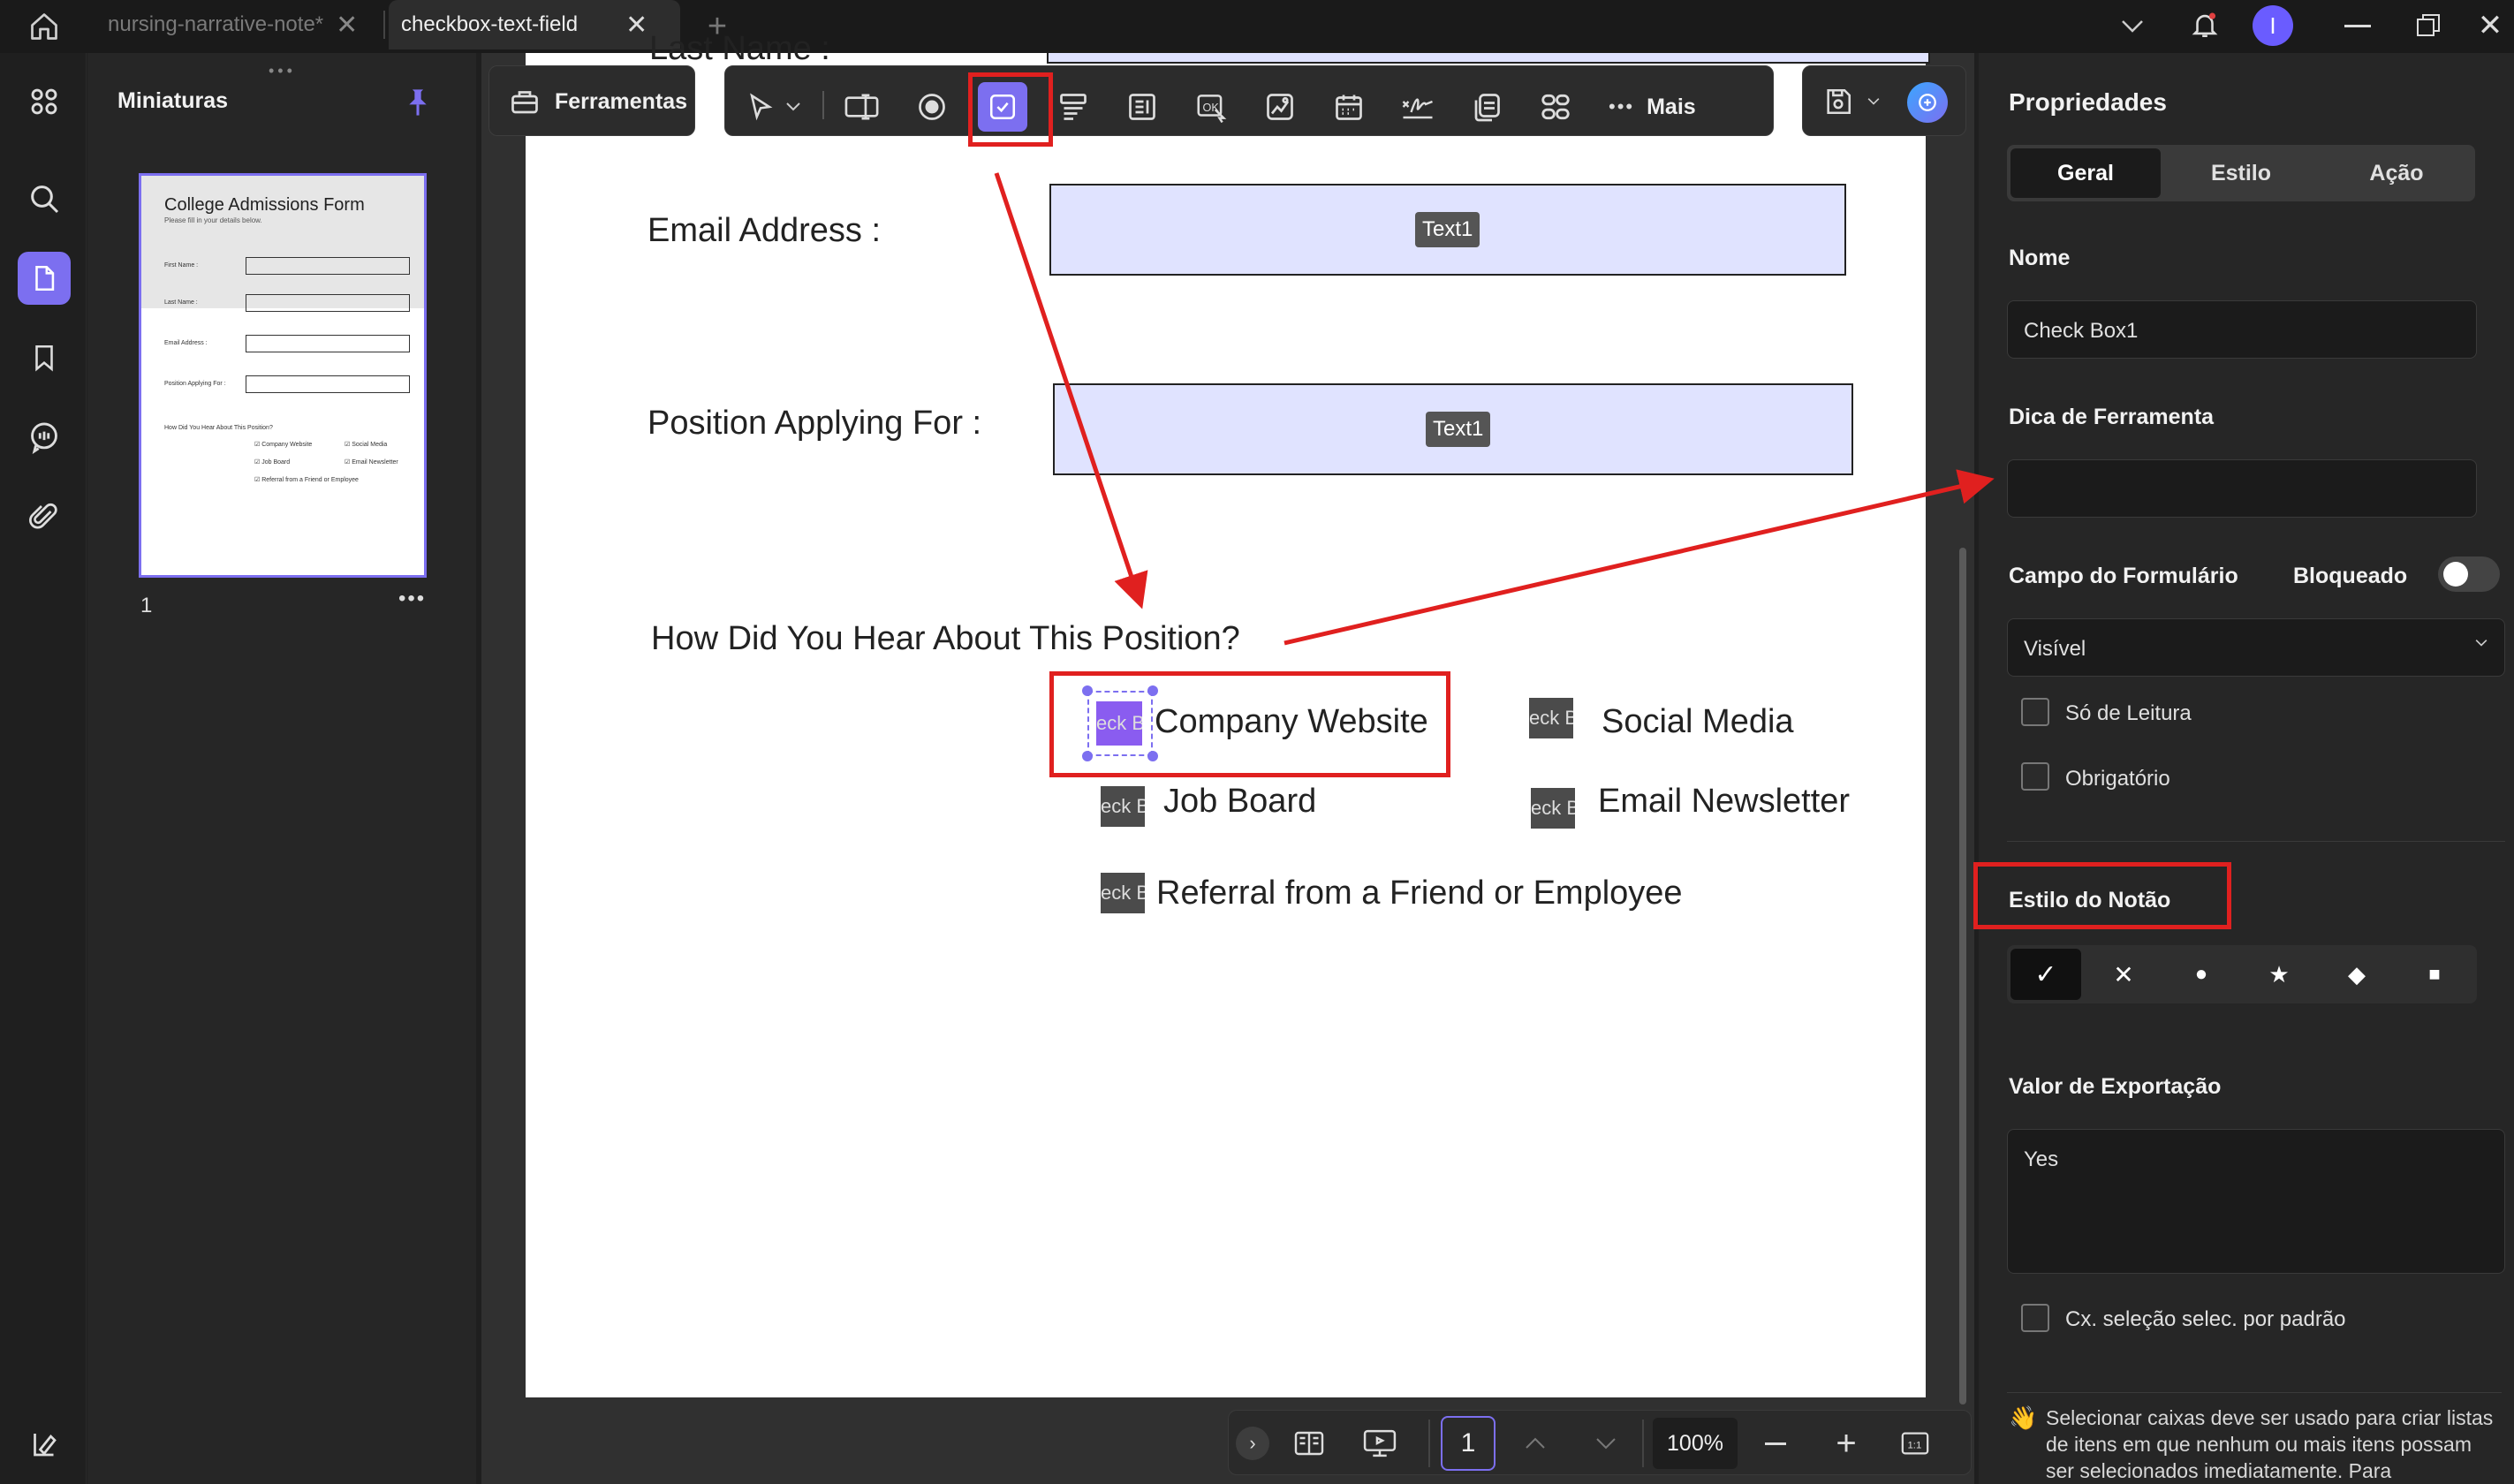 This screenshot has width=2514, height=1484. Describe the element at coordinates (1495, 409) in the screenshot. I see `annotation-arrows` at that location.